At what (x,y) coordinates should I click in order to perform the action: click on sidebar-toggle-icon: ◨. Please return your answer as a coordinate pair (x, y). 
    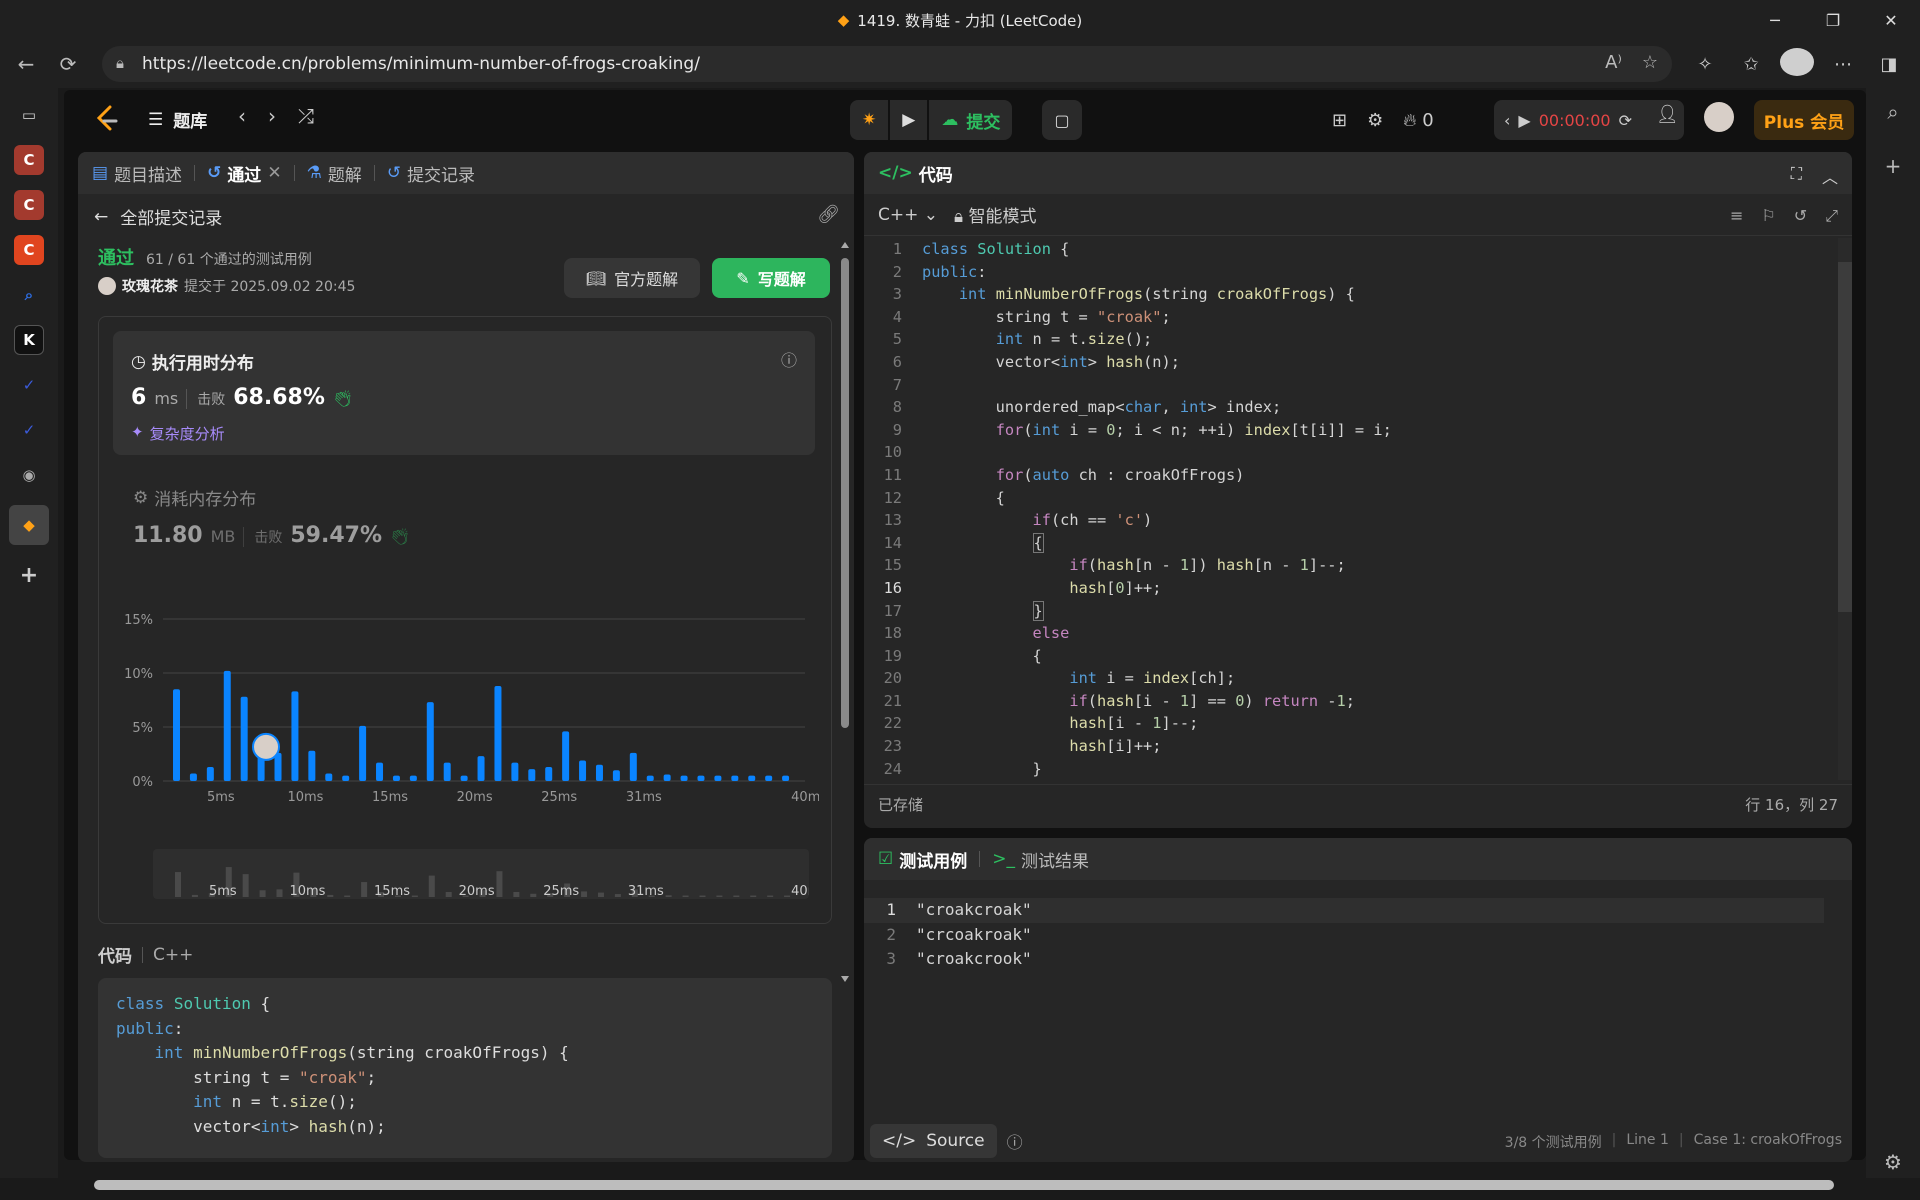
    Looking at the image, I should click on (1889, 64).